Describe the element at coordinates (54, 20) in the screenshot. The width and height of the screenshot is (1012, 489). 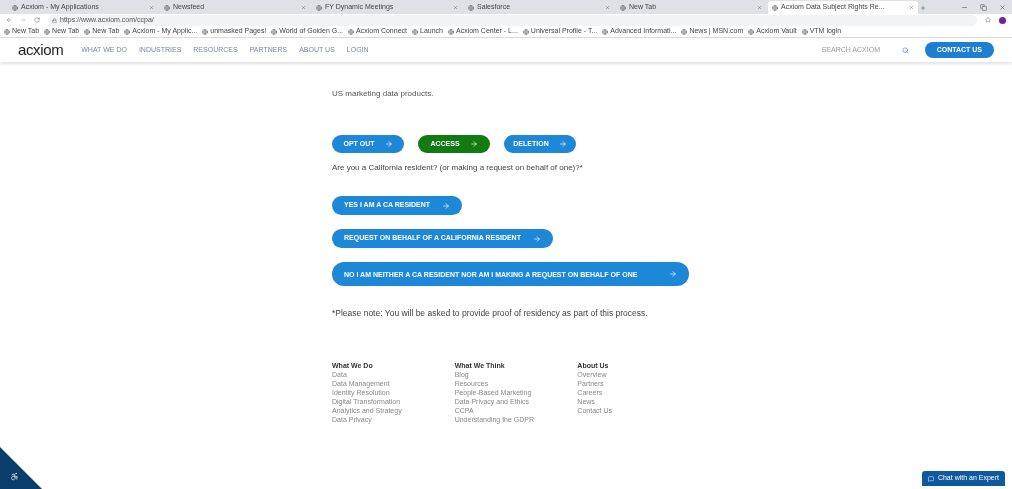
I see `lock-icon` at that location.